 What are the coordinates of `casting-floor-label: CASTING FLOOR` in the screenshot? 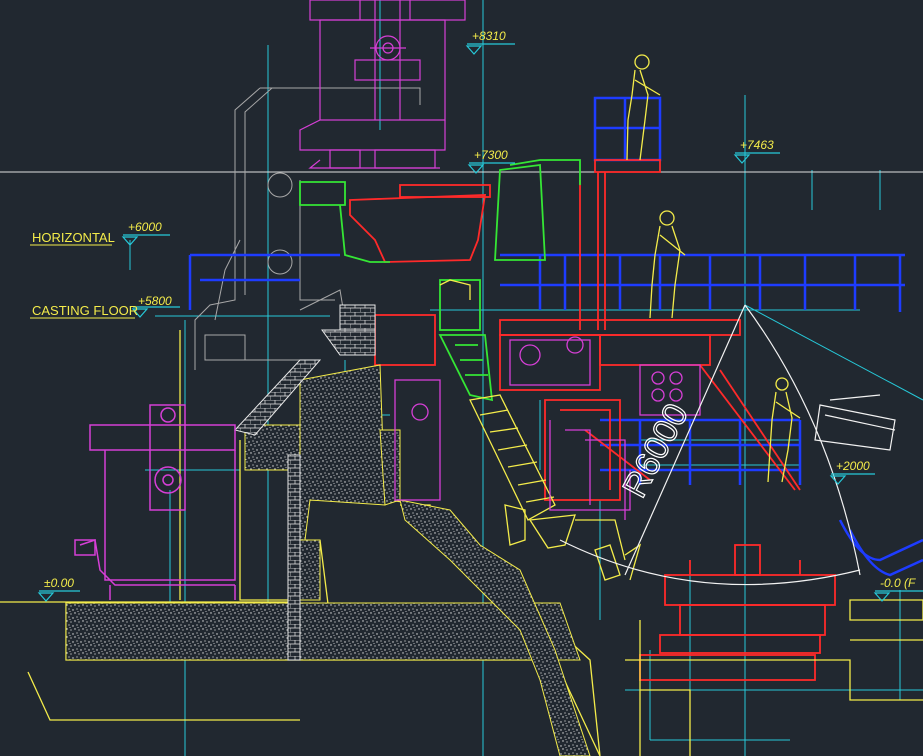 It's located at (85, 310).